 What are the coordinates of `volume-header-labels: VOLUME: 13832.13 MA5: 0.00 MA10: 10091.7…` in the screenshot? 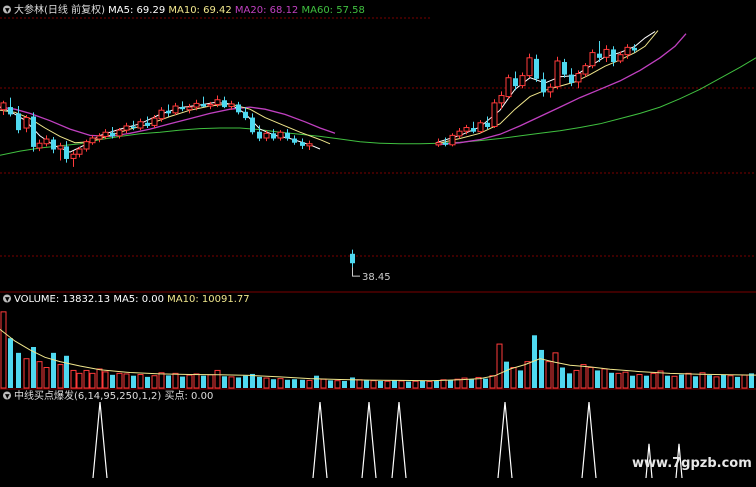 It's located at (132, 299).